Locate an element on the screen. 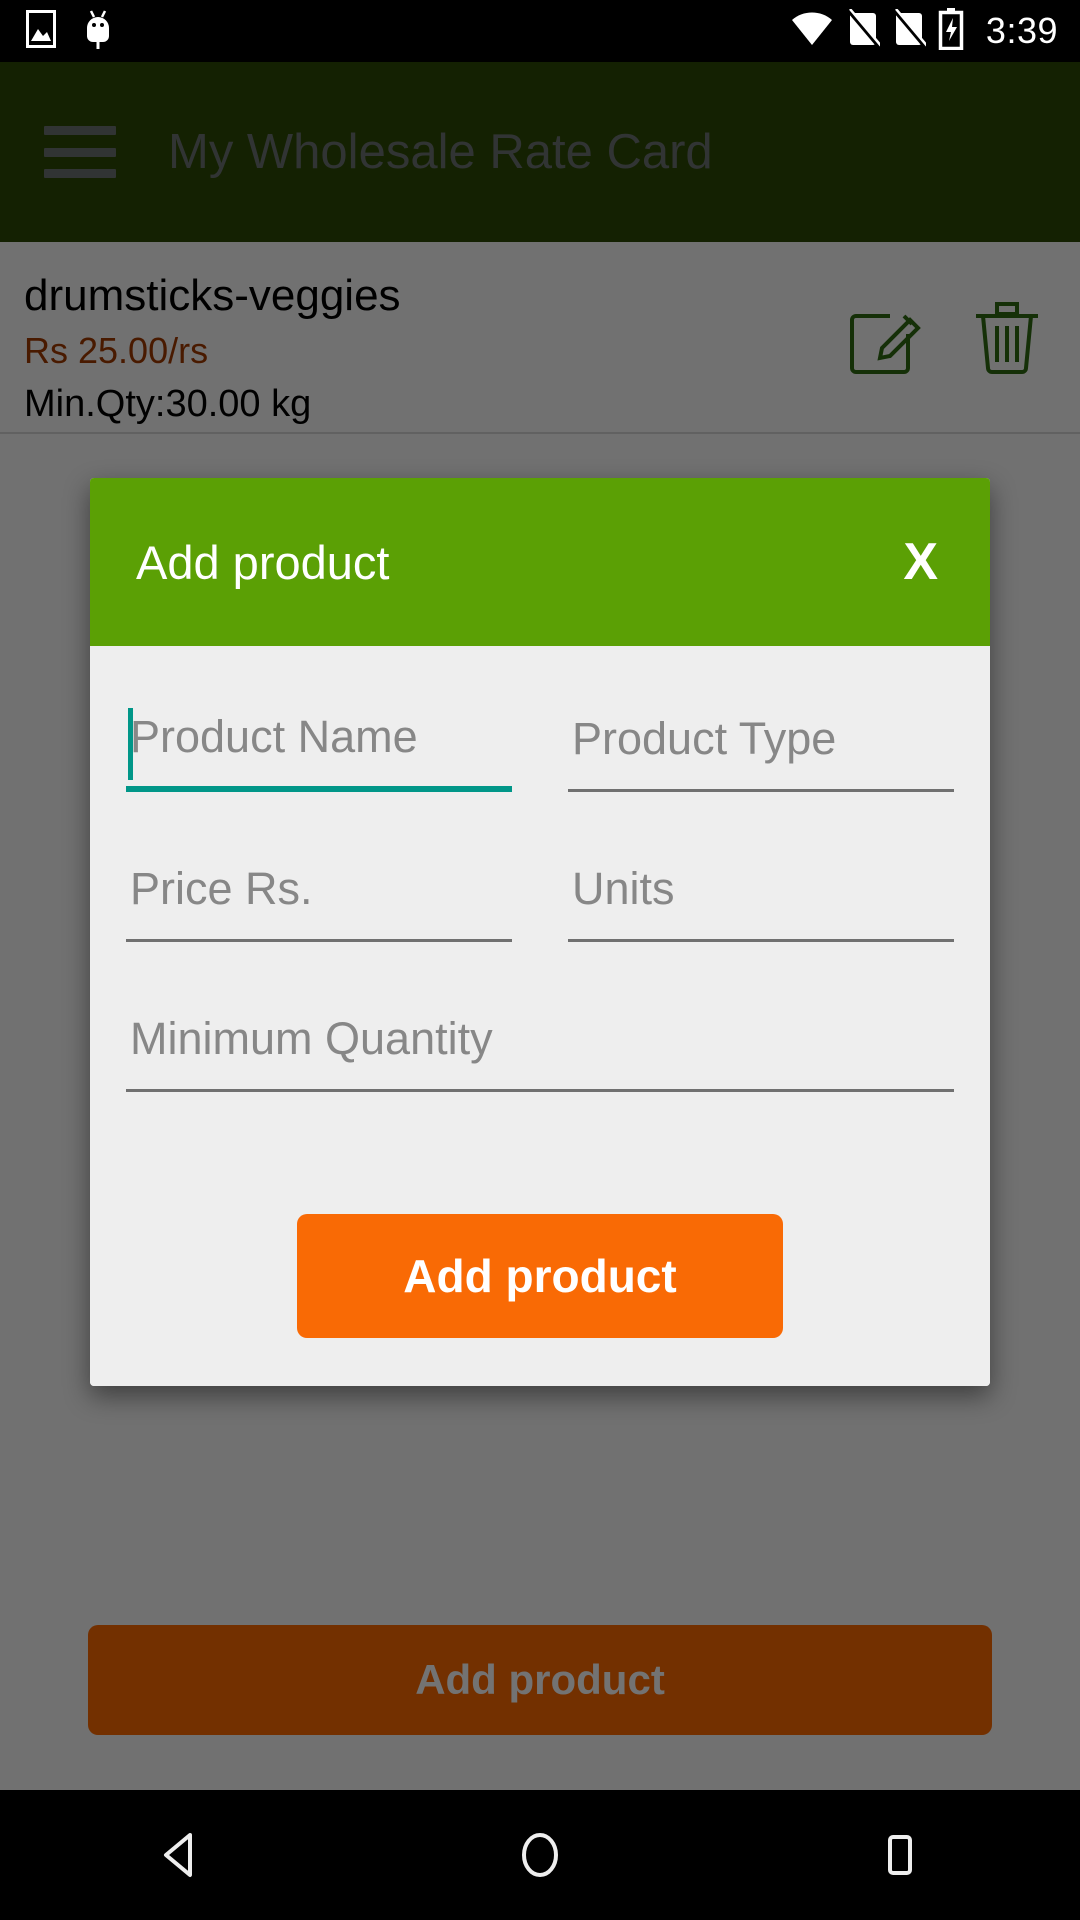  android-bug-icon is located at coordinates (98, 31).